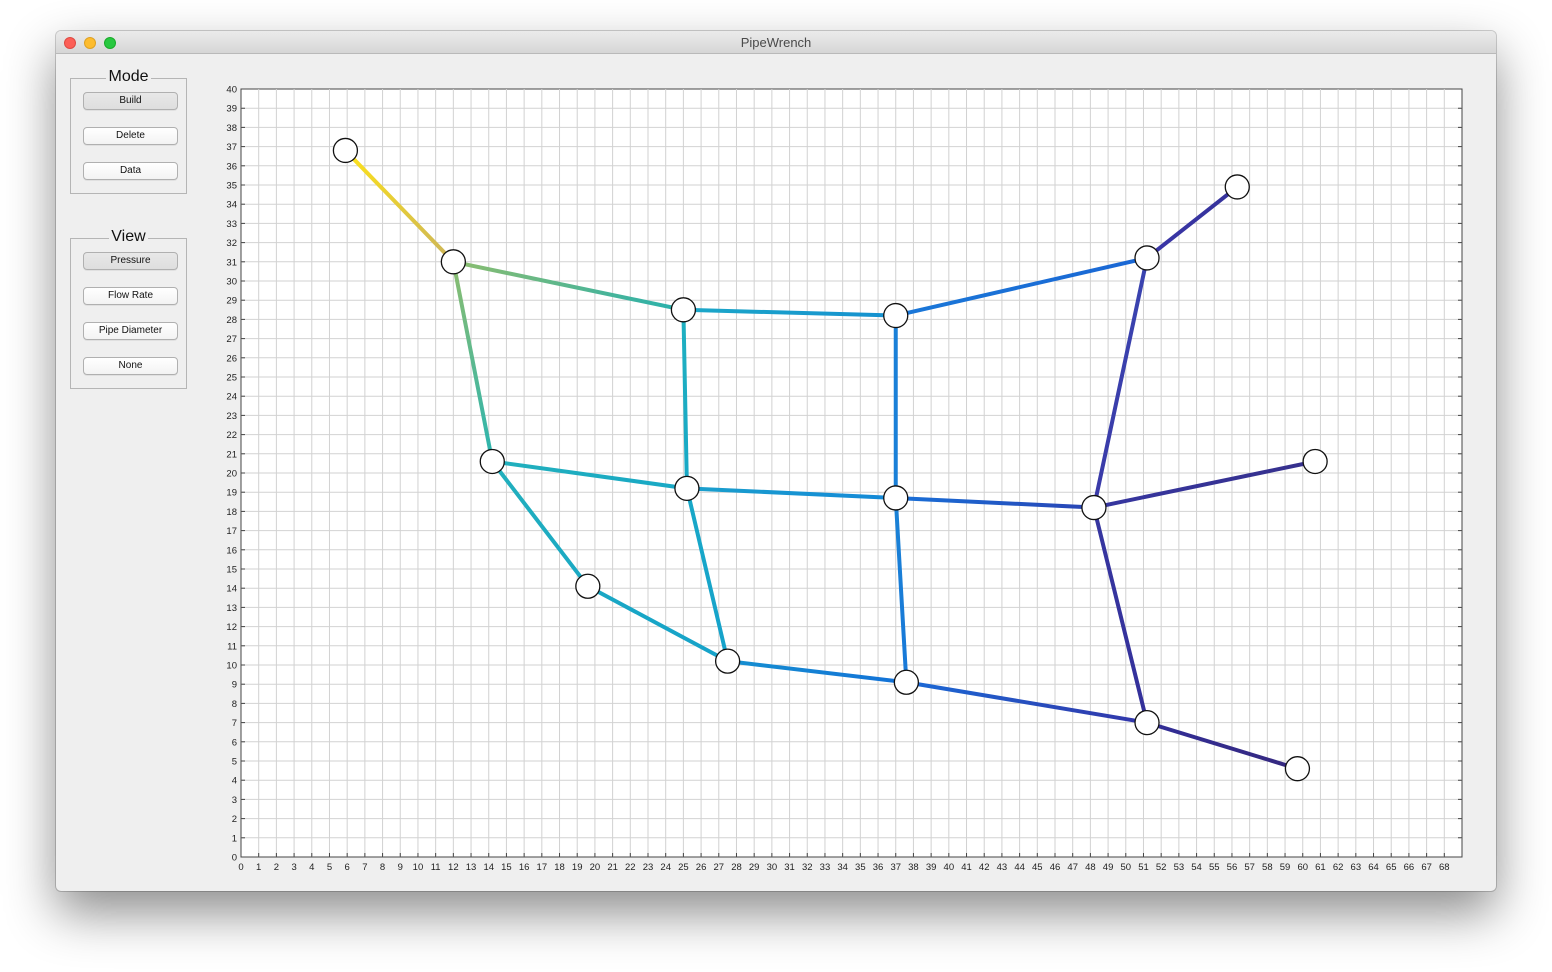 Image resolution: width=1552 pixels, height=972 pixels. I want to click on x-tick-label: 56, so click(1232, 867).